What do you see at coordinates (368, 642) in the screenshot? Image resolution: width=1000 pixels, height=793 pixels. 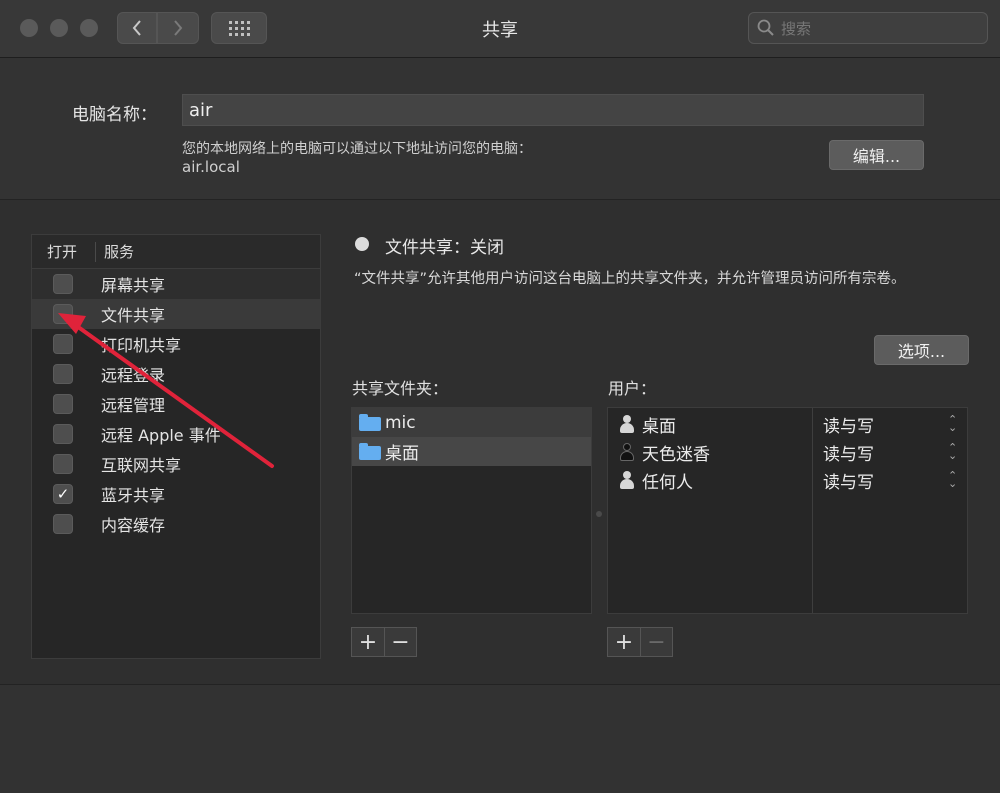 I see `add-folder-button: +` at bounding box center [368, 642].